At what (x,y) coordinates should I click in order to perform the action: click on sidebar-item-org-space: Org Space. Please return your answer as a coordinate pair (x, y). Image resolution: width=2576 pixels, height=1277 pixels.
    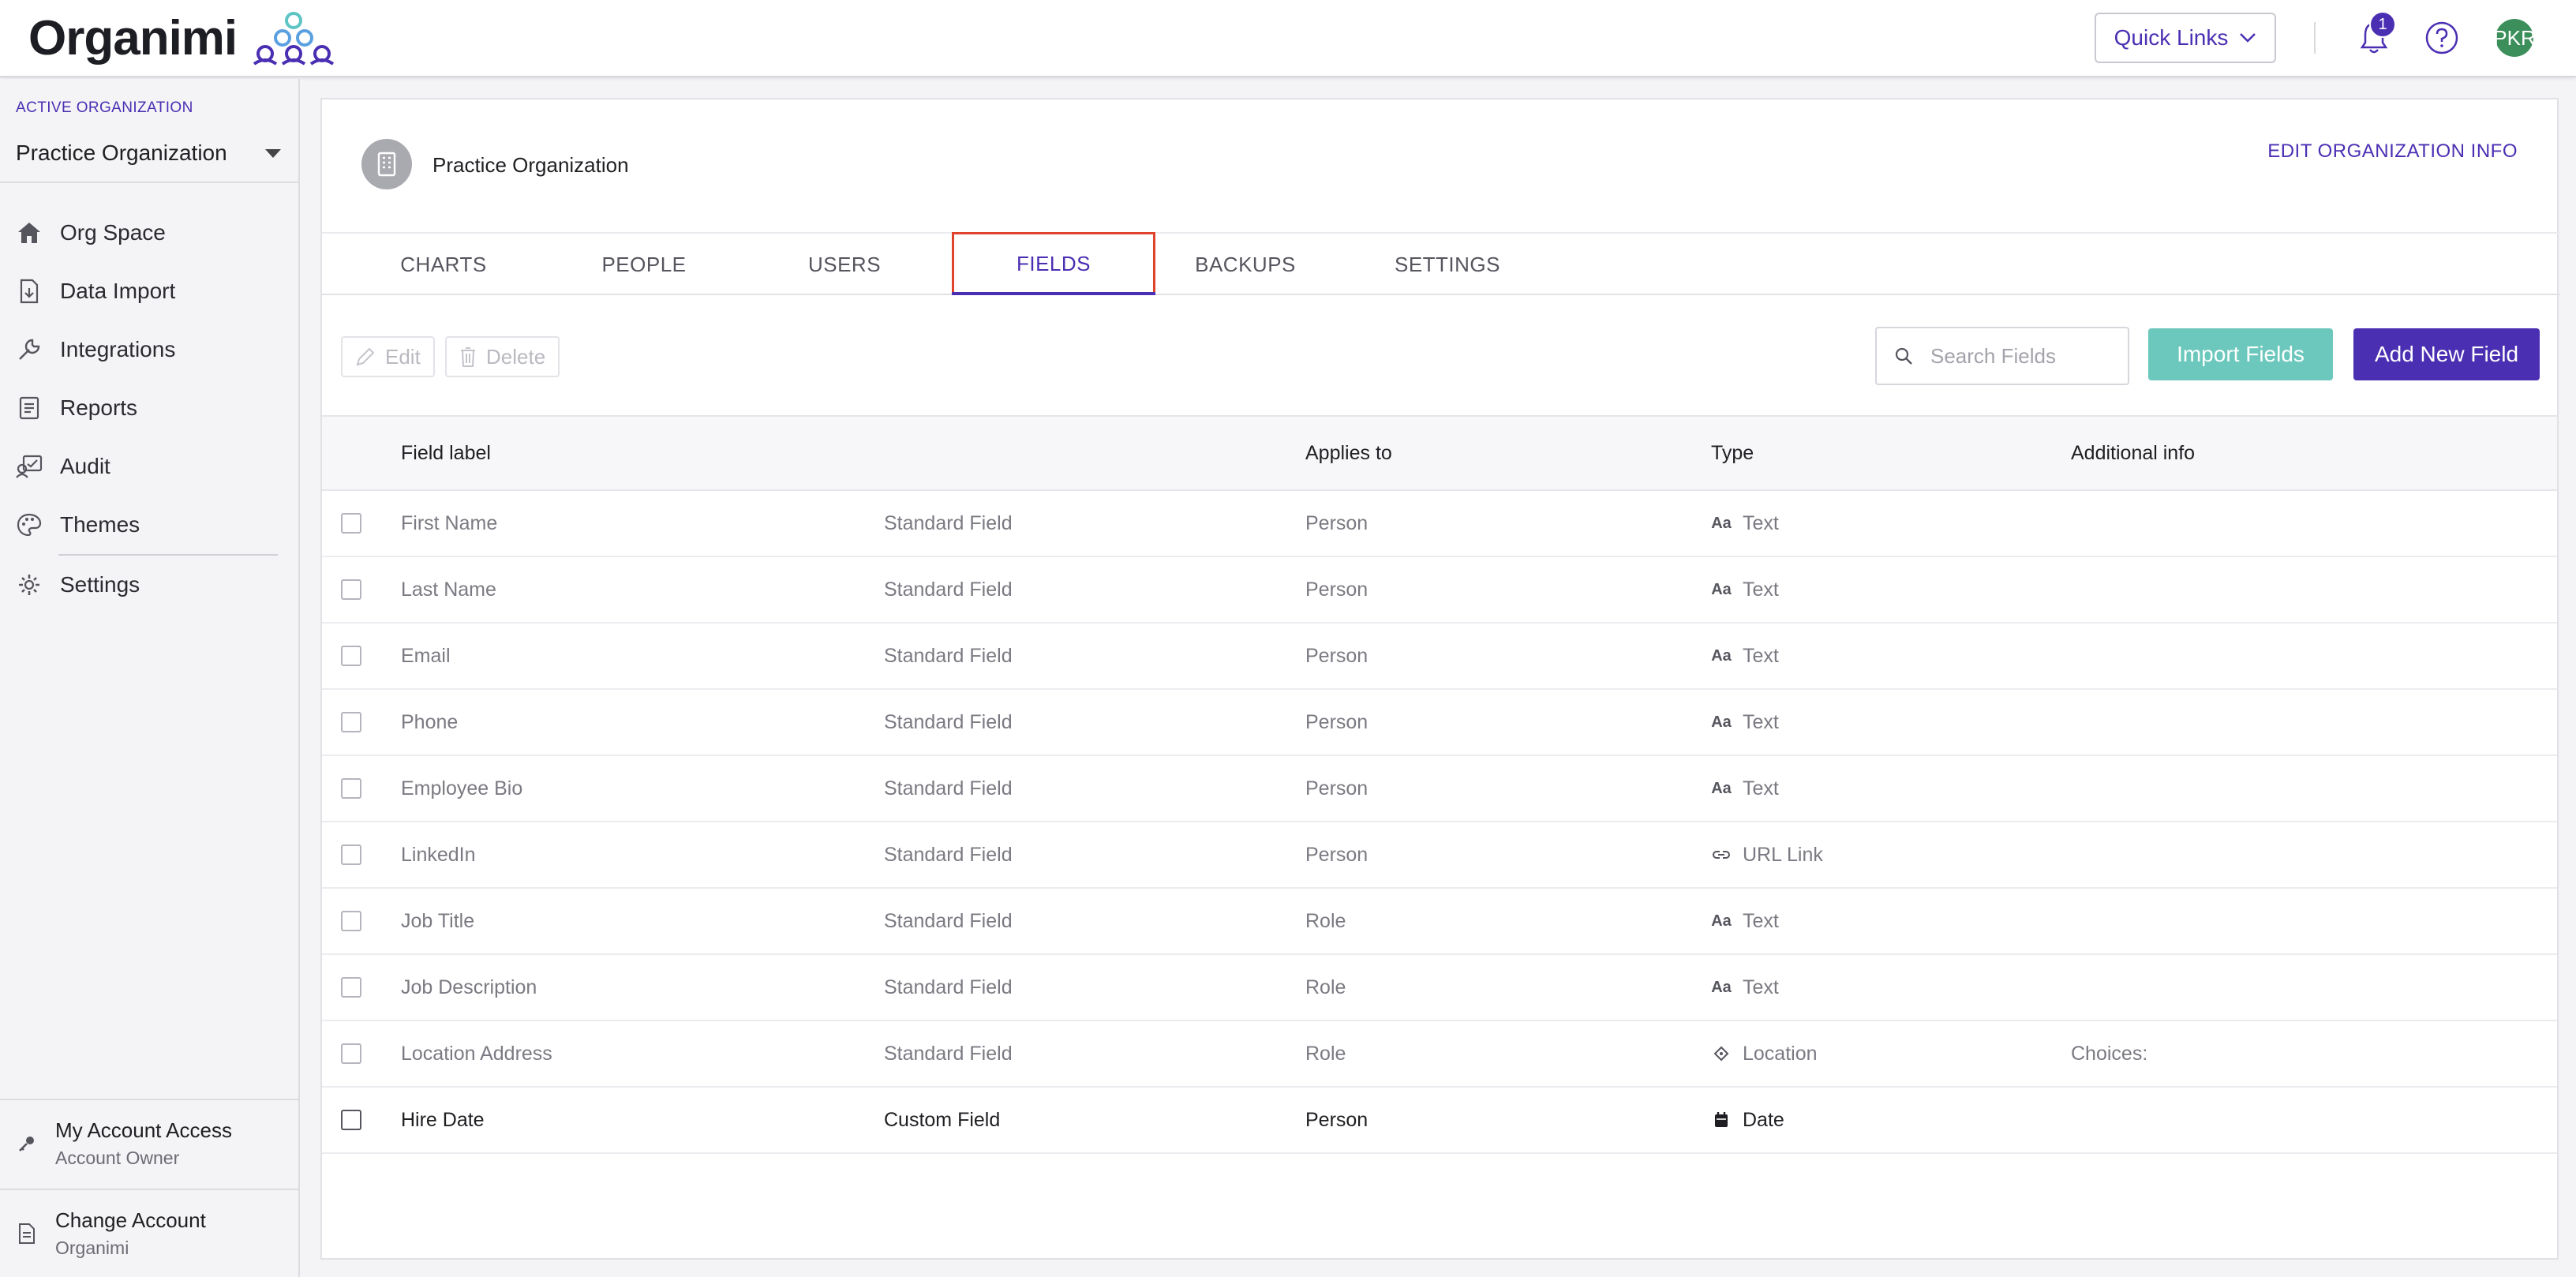
    Looking at the image, I should click on (150, 233).